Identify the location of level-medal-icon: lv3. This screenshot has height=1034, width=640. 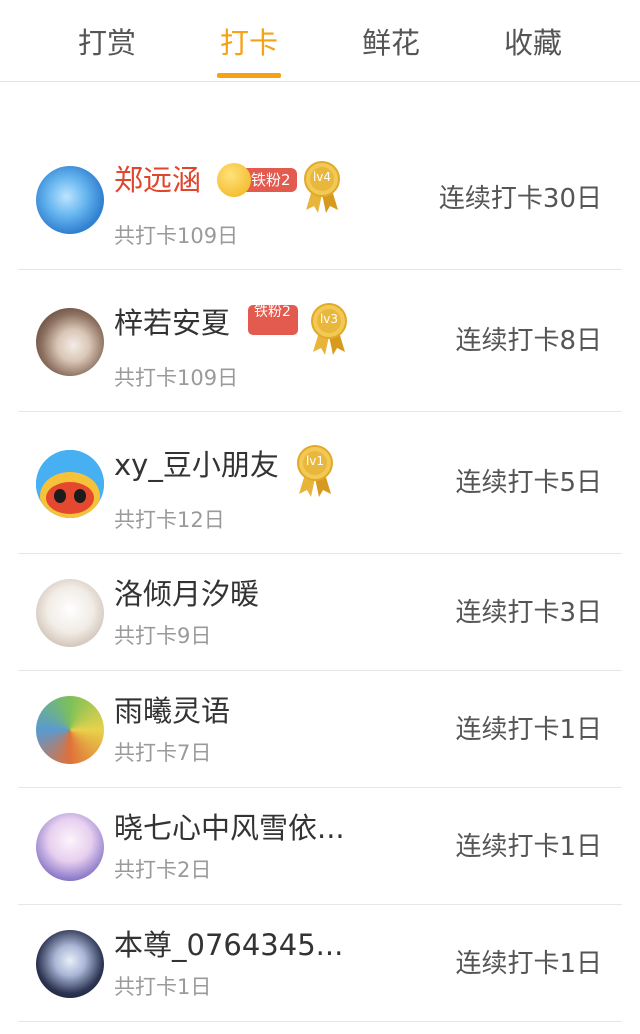
(329, 329).